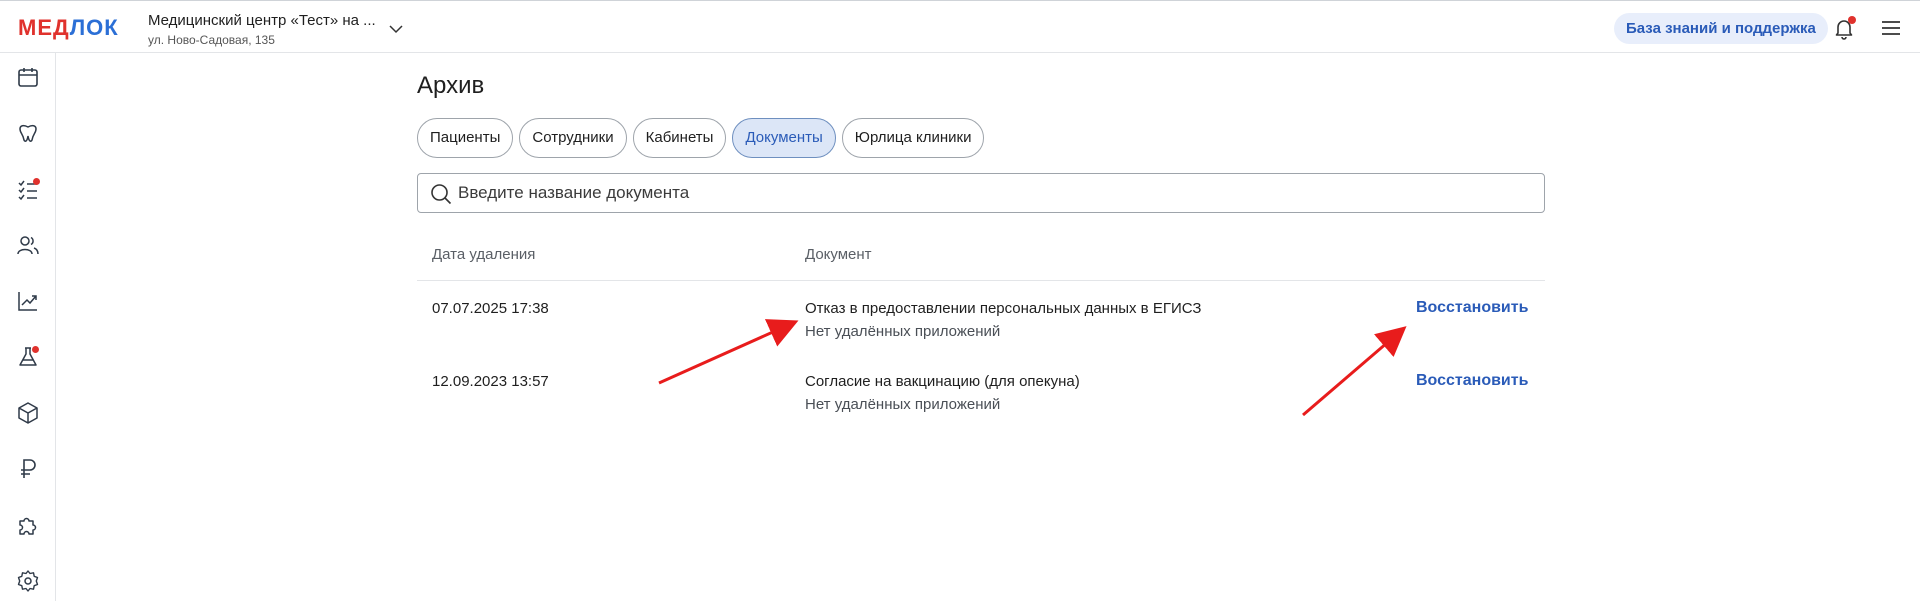 This screenshot has height=601, width=1920. What do you see at coordinates (28, 245) in the screenshot?
I see `users-icon` at bounding box center [28, 245].